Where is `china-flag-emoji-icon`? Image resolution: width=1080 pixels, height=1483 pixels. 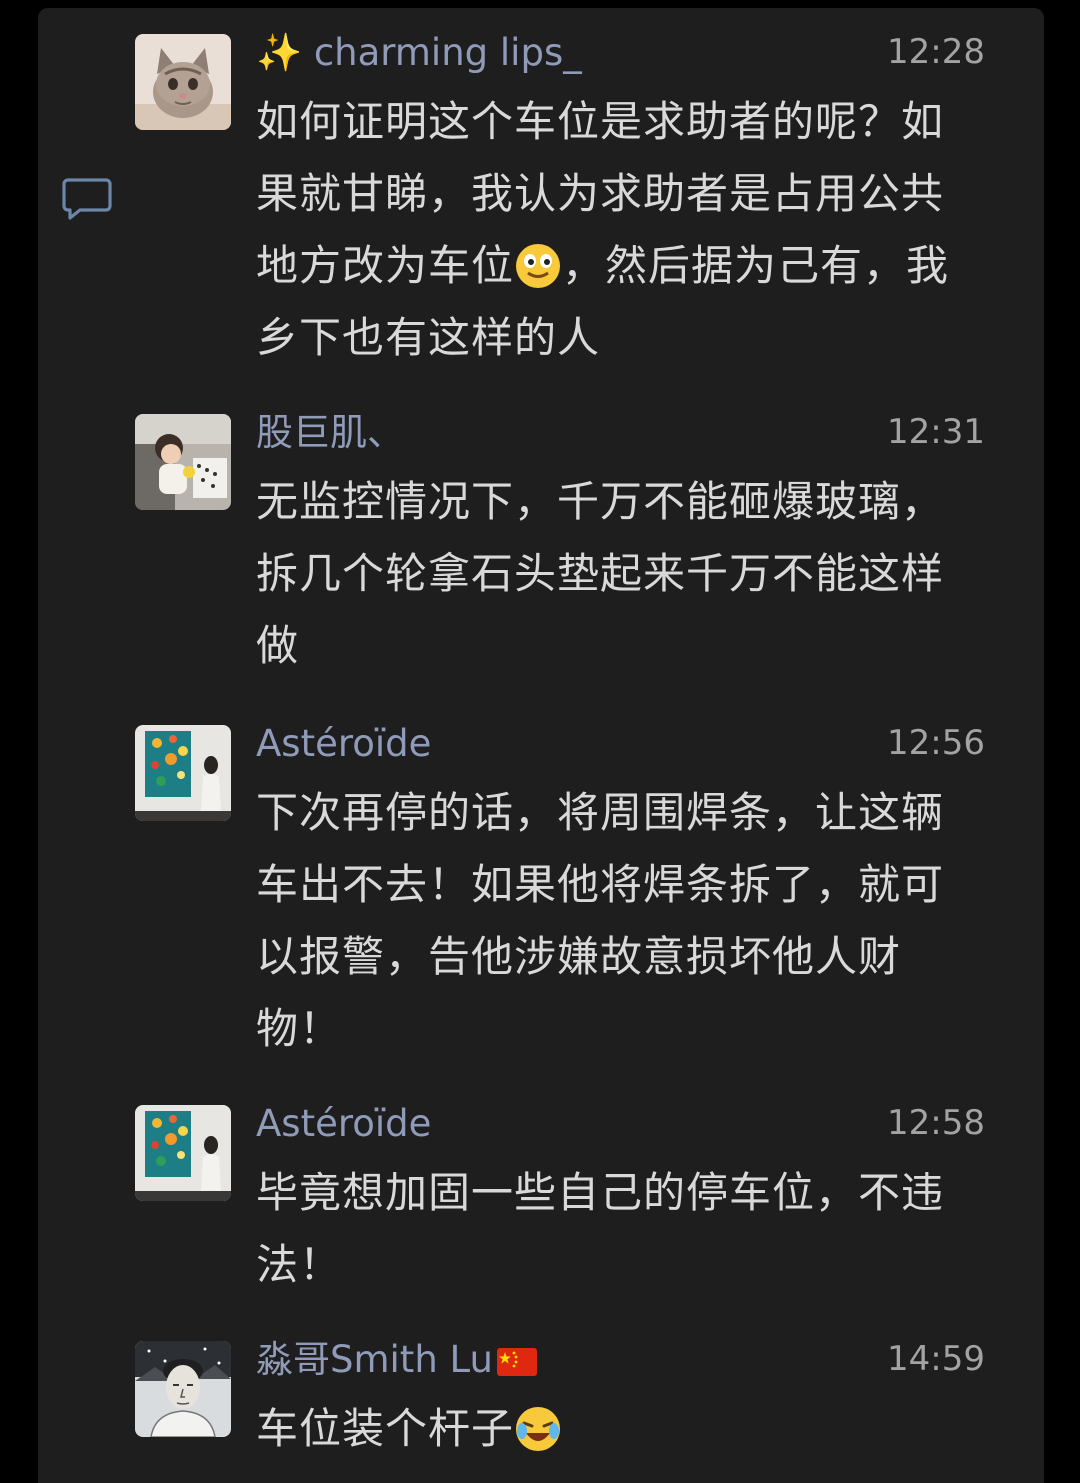 china-flag-emoji-icon is located at coordinates (516, 1357).